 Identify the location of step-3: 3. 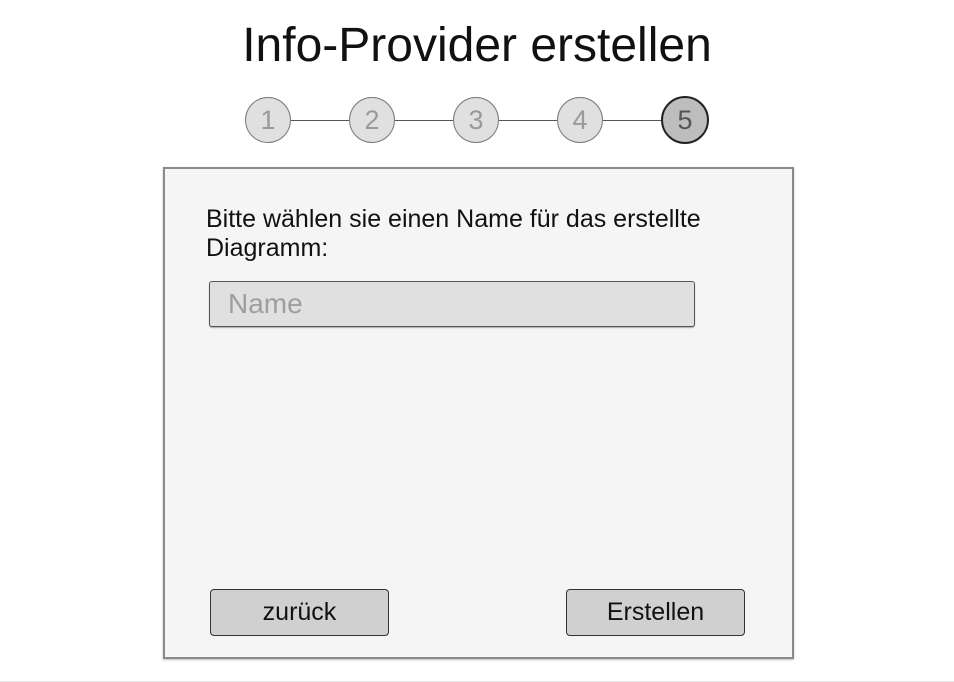
(476, 120).